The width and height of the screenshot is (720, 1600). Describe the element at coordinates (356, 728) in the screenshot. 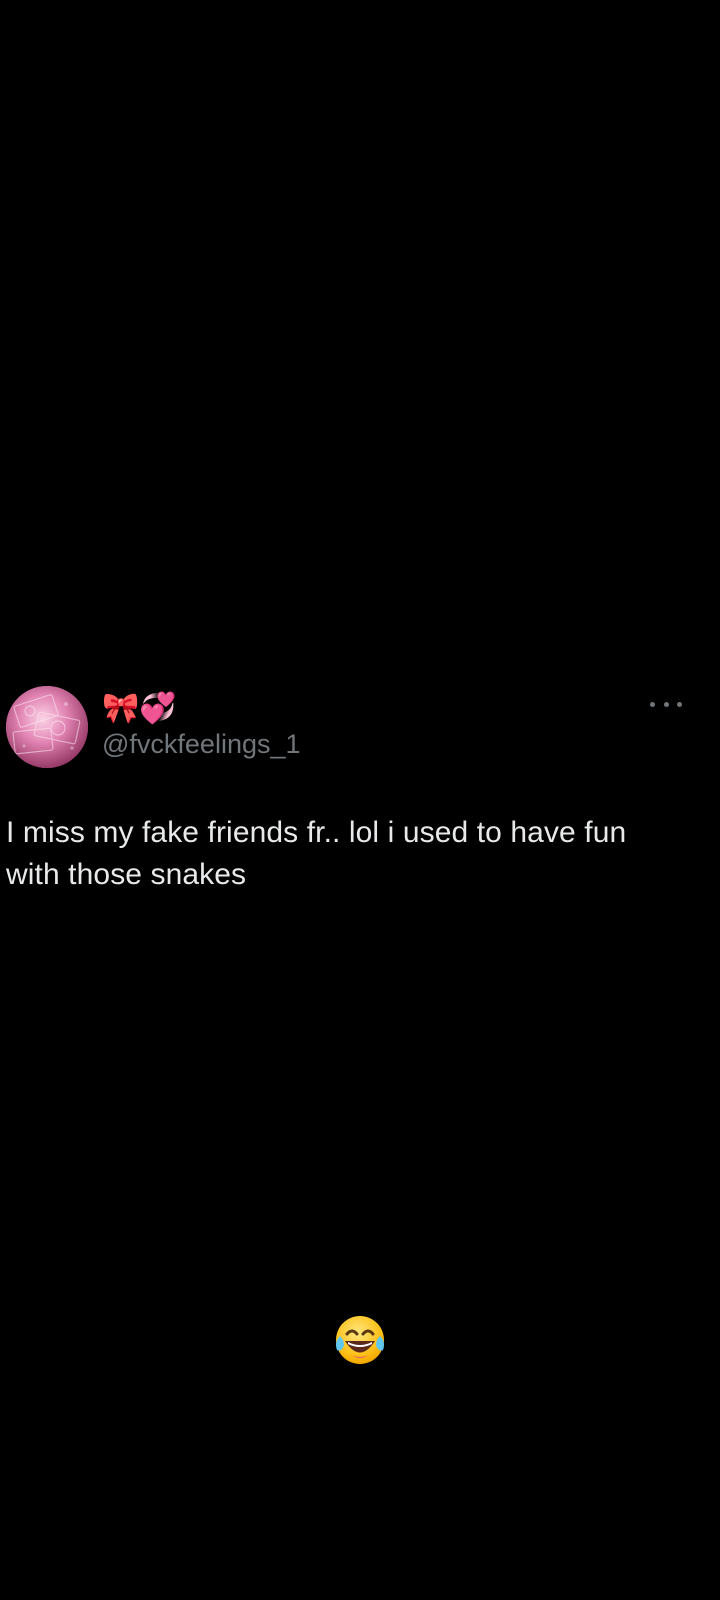

I see `tweet-header: 🎀💞 @fvckfeelings_1` at that location.